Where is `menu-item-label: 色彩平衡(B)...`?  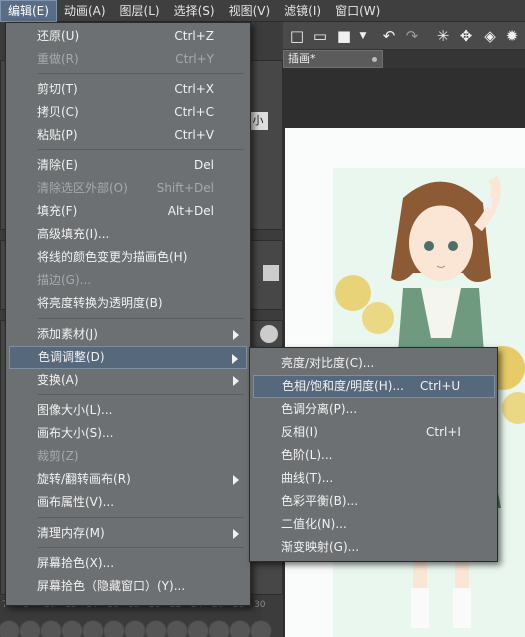 menu-item-label: 色彩平衡(B)... is located at coordinates (320, 501).